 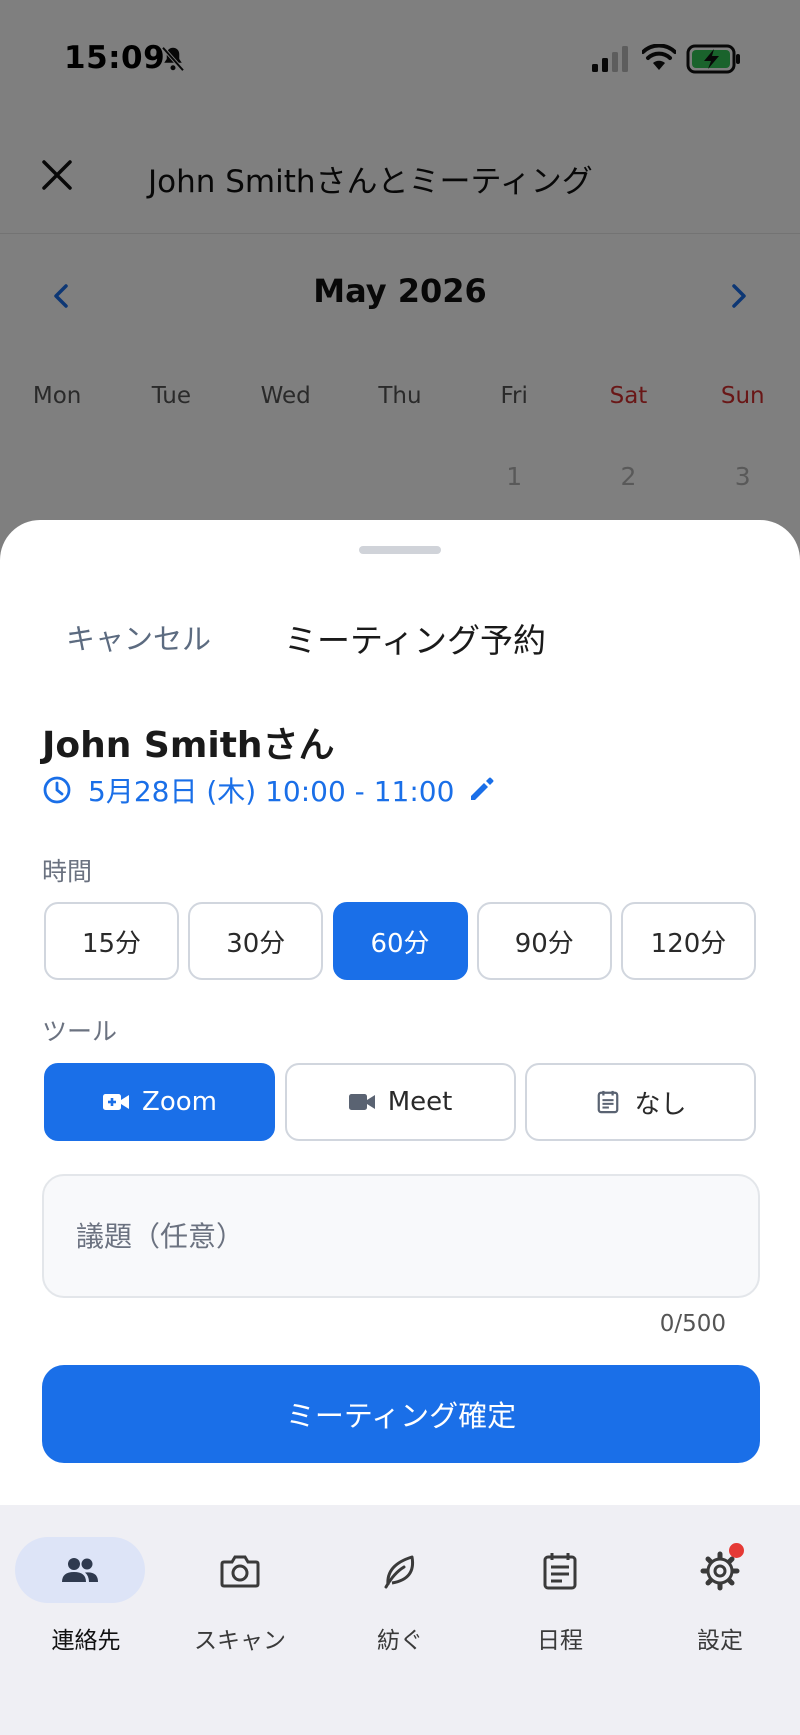 What do you see at coordinates (560, 1571) in the screenshot?
I see `calendar-list-icon` at bounding box center [560, 1571].